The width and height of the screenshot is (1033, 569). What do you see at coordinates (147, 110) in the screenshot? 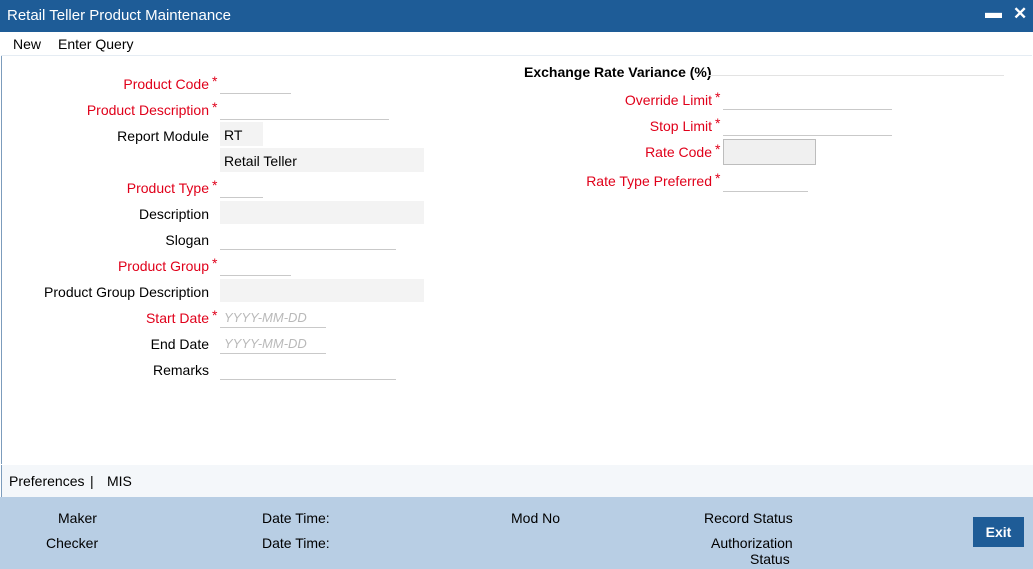
I see `product-description-label: Product Description` at bounding box center [147, 110].